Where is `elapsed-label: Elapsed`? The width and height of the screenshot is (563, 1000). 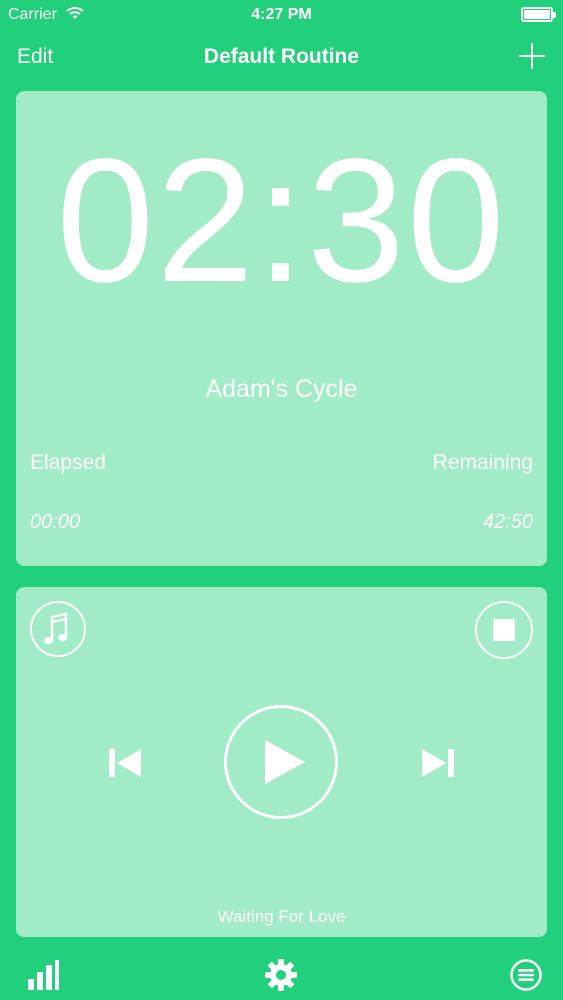 elapsed-label: Elapsed is located at coordinates (68, 462).